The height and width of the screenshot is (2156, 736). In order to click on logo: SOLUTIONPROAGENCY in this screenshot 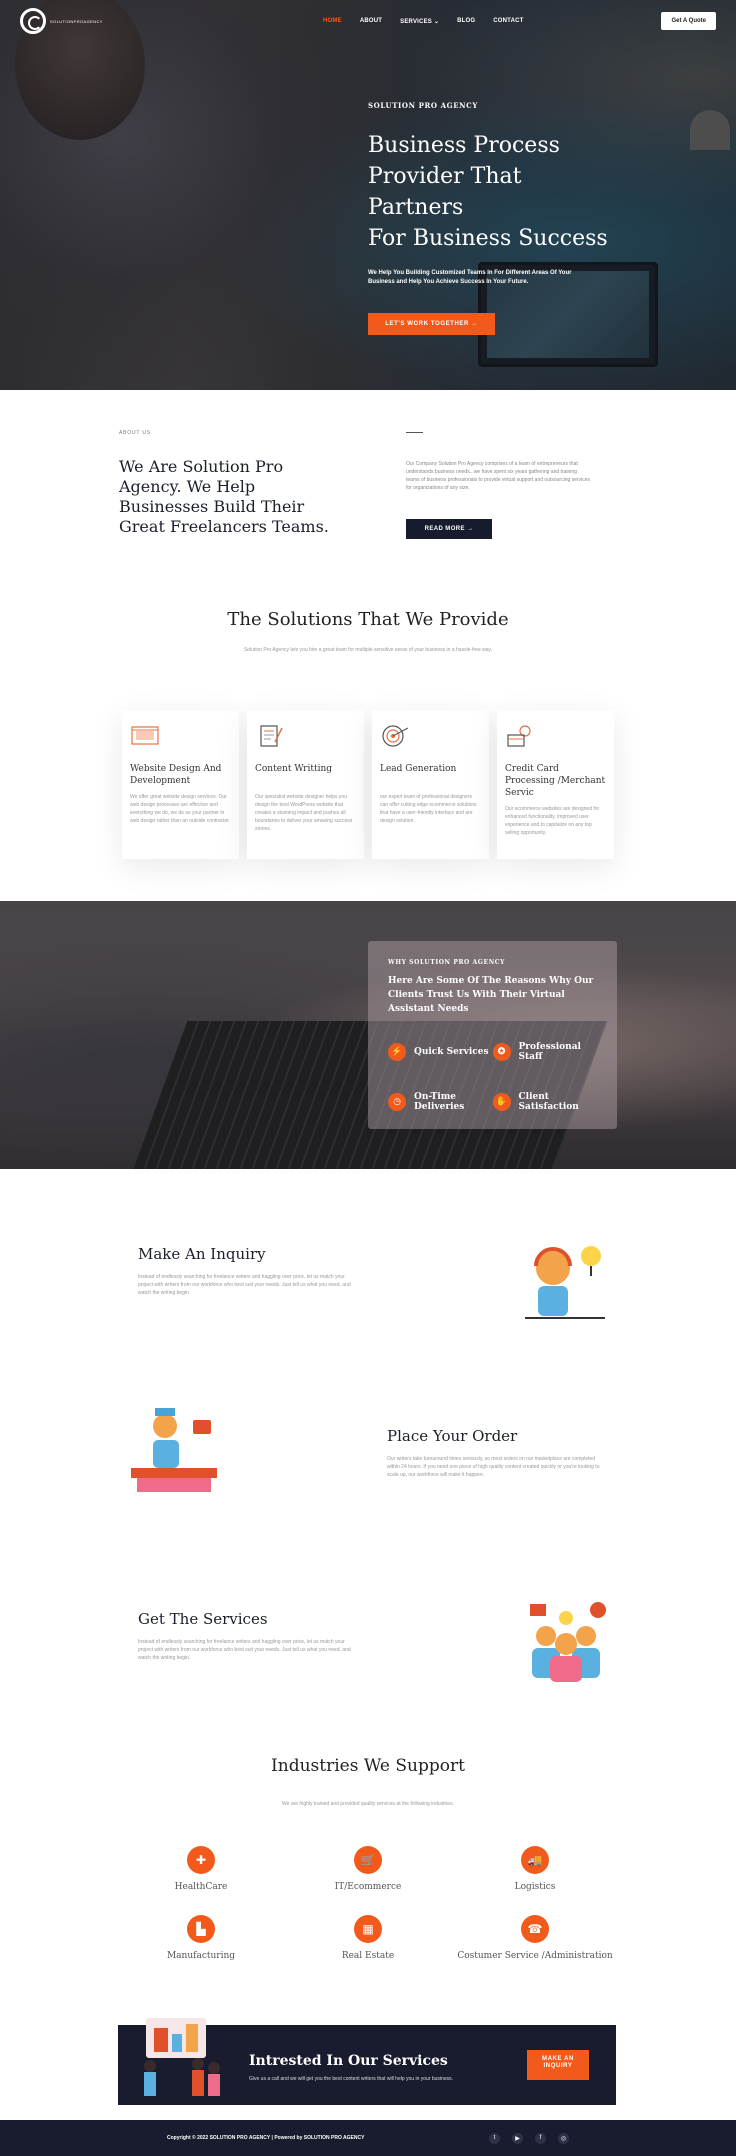, I will do `click(61, 21)`.